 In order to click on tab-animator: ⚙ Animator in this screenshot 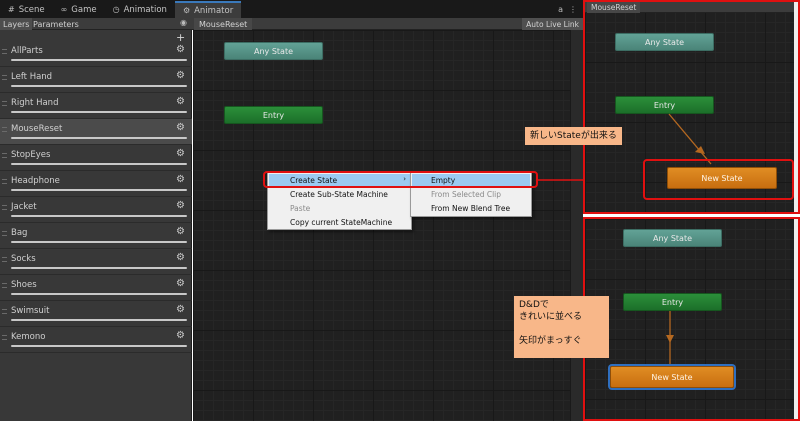, I will do `click(208, 9)`.